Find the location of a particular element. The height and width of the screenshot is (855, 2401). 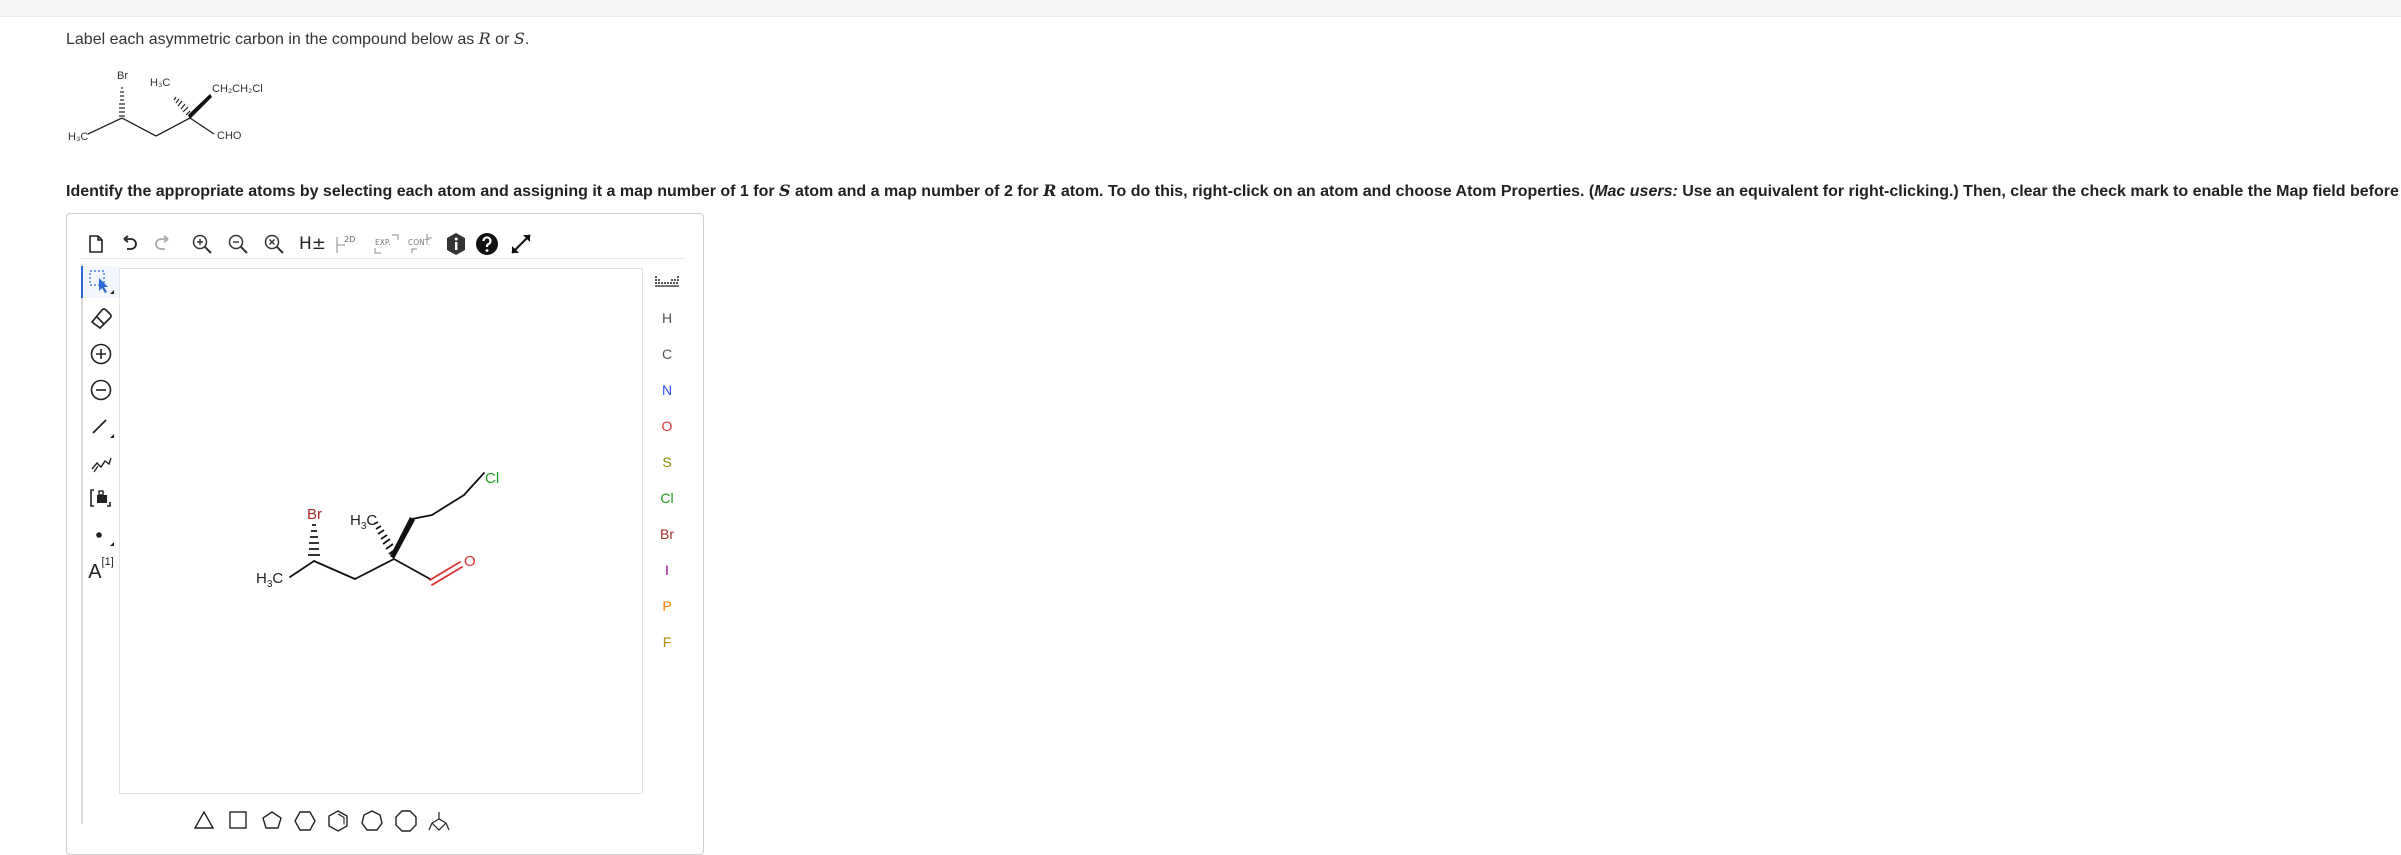

zoom-in-icon is located at coordinates (202, 244).